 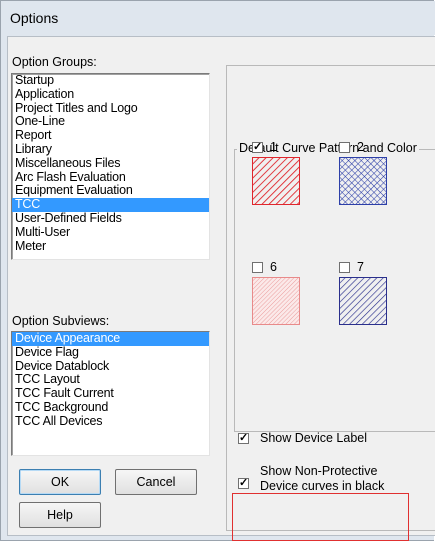 I want to click on ok-button: OK, so click(x=60, y=482).